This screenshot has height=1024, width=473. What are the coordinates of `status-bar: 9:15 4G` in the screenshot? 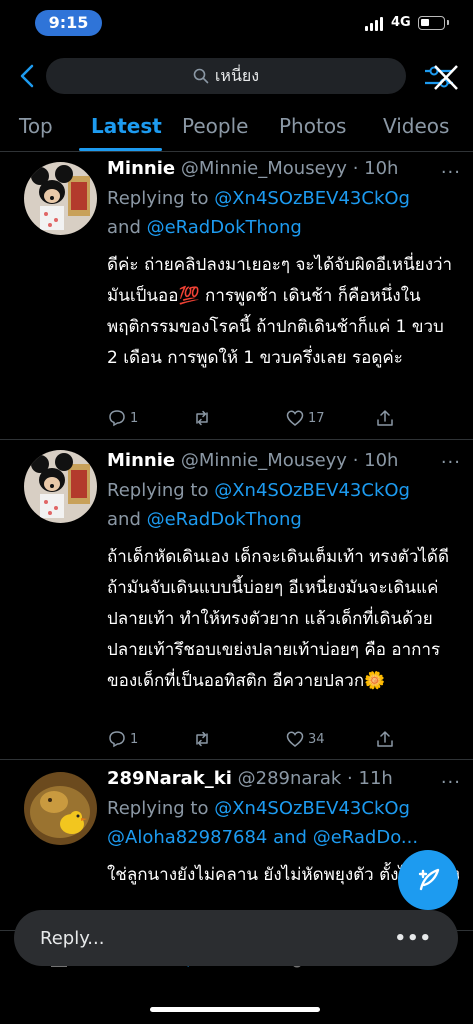 It's located at (236, 24).